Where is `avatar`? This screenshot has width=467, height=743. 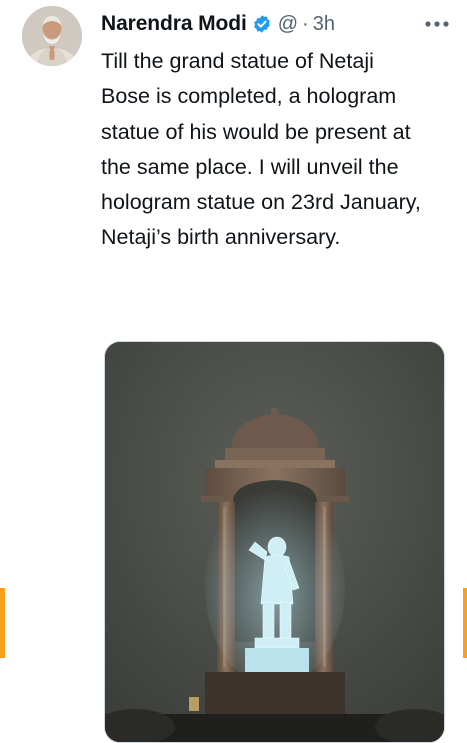
avatar is located at coordinates (52, 36).